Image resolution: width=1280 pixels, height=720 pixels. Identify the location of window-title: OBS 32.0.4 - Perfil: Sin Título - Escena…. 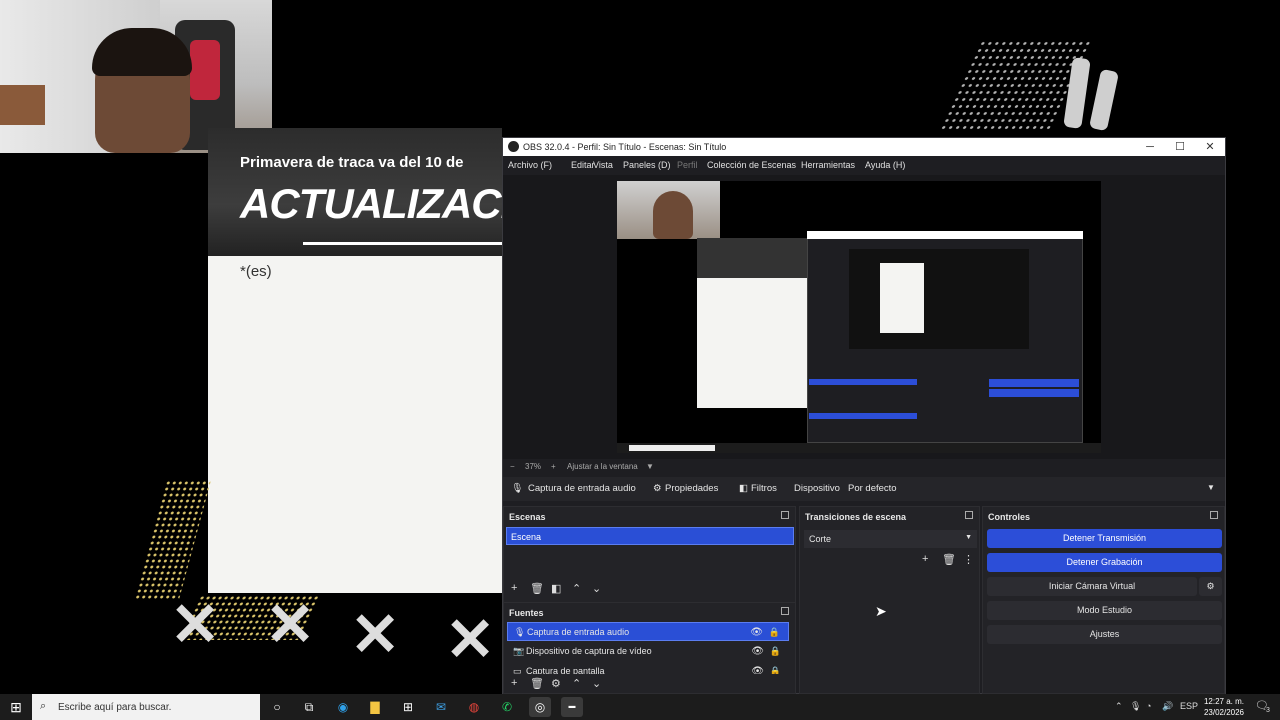
(625, 147).